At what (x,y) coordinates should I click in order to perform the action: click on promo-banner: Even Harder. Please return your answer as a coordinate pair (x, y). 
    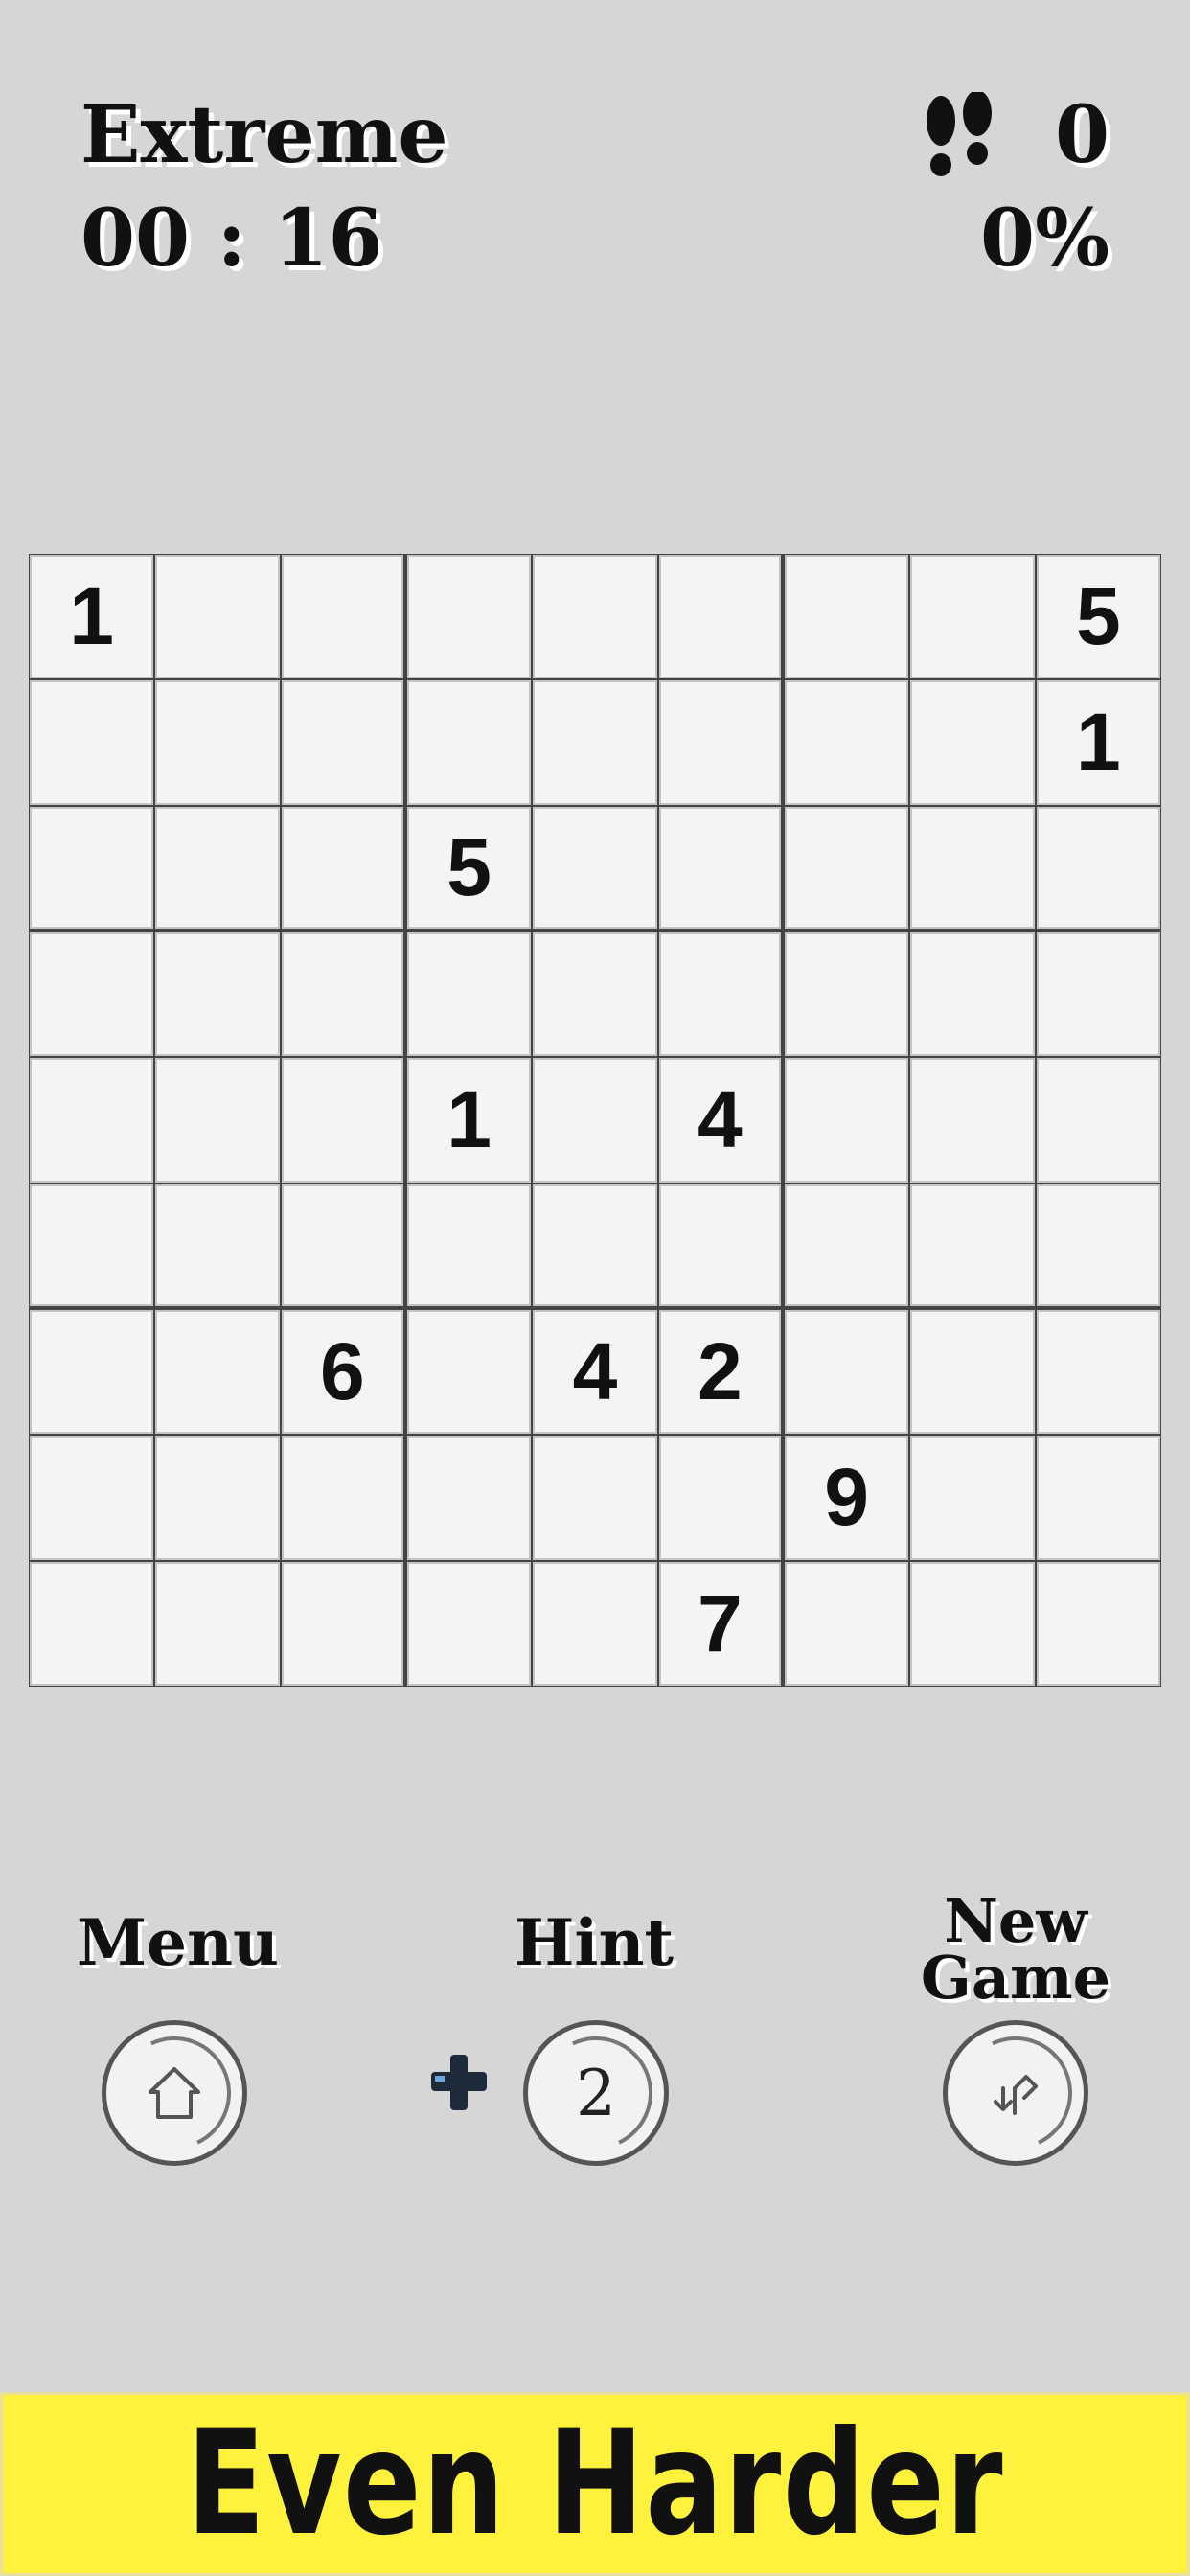
    Looking at the image, I should click on (595, 2484).